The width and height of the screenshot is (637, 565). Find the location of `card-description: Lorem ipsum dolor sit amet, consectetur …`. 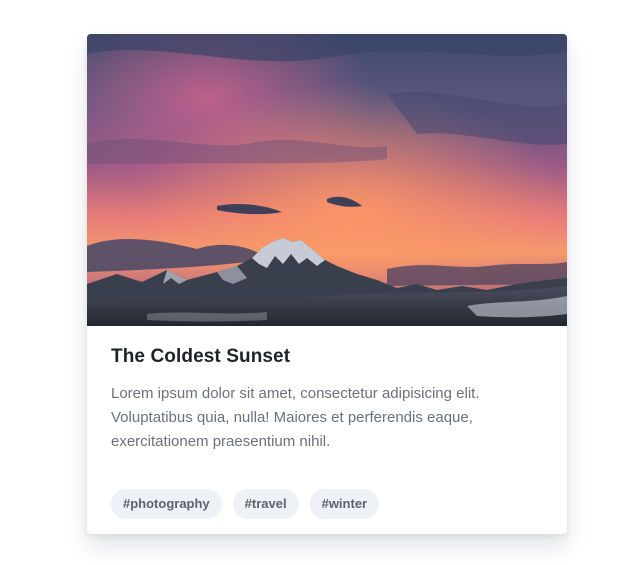

card-description: Lorem ipsum dolor sit amet, consectetur … is located at coordinates (295, 417).